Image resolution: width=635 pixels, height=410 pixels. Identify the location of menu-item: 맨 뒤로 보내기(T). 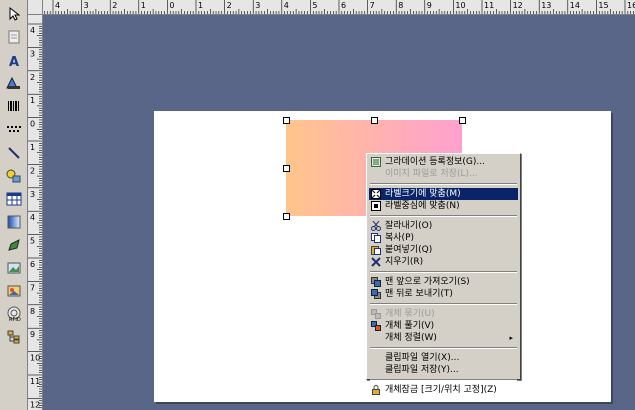
(443, 294).